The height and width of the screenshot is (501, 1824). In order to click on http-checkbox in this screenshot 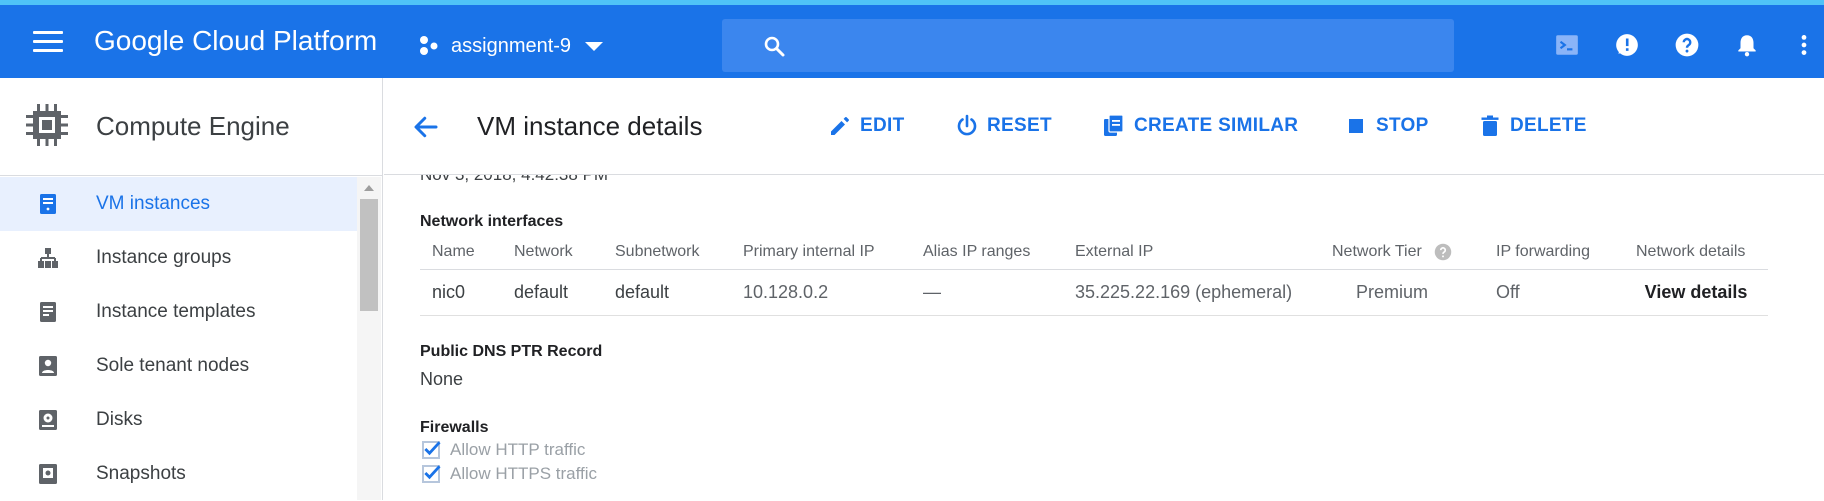, I will do `click(431, 450)`.